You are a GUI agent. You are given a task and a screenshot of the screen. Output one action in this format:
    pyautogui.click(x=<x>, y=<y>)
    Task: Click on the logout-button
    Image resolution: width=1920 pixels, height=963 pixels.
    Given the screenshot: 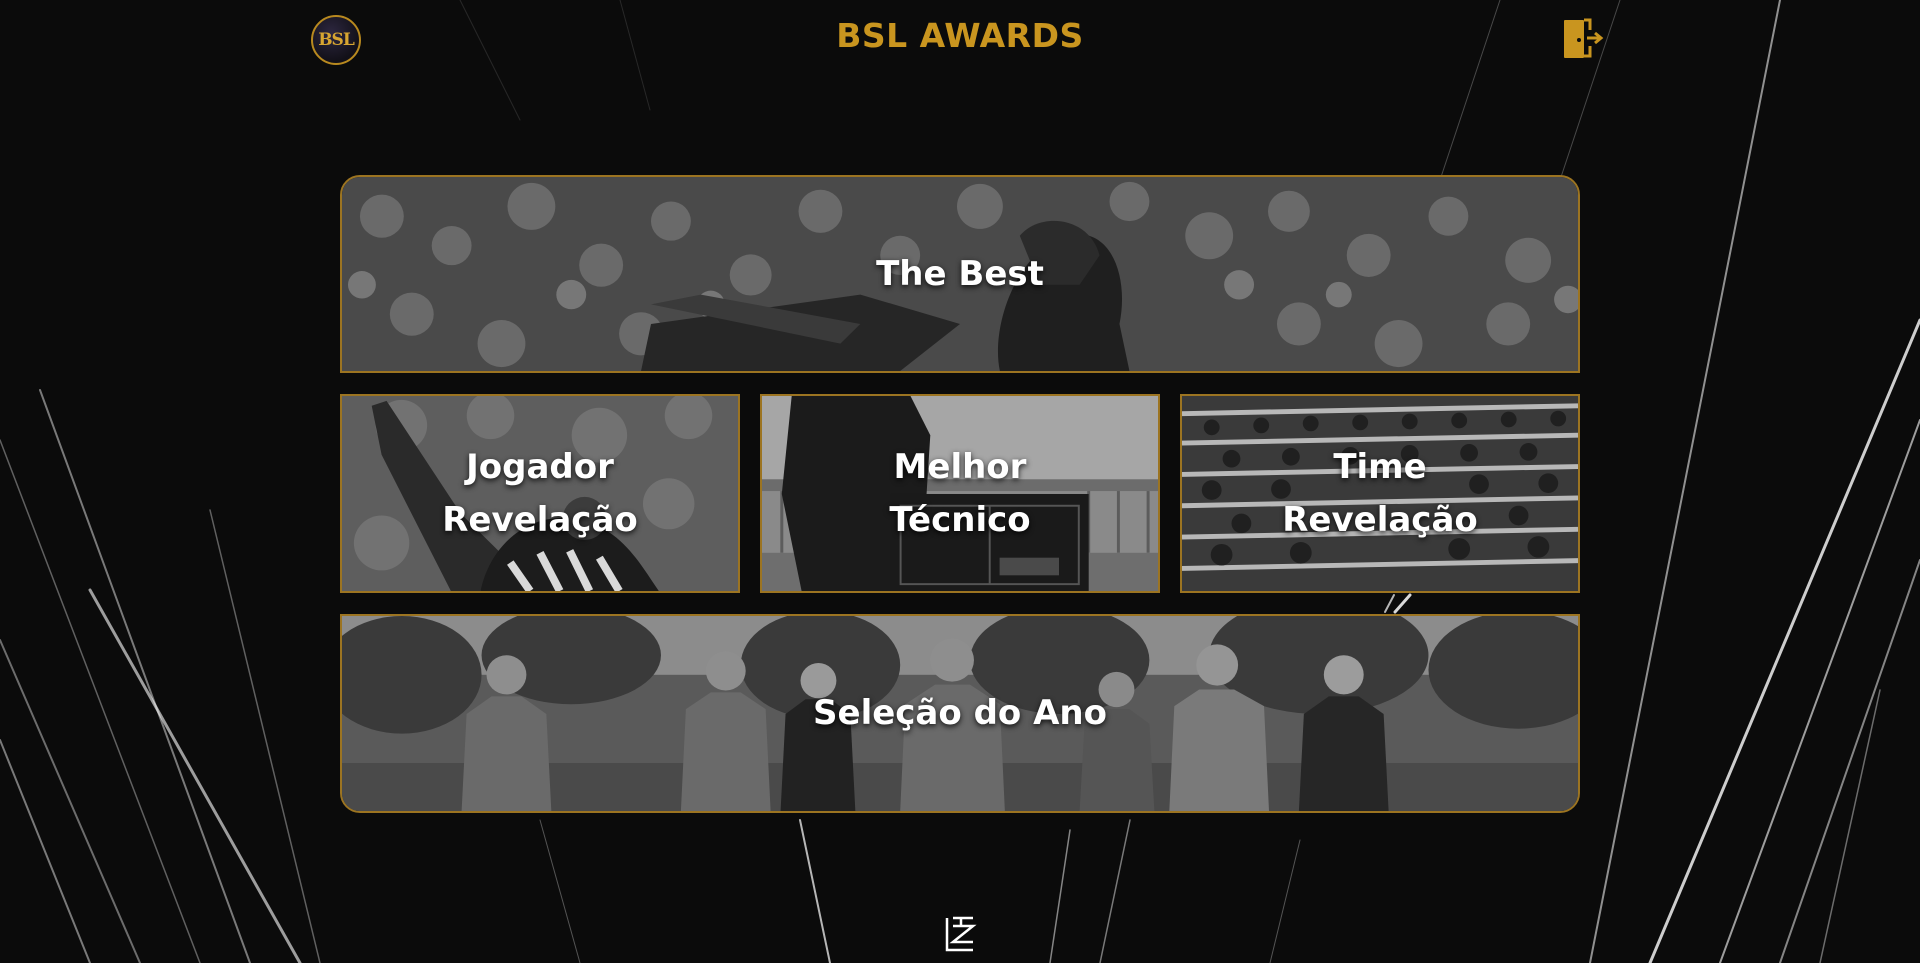 What is the action you would take?
    pyautogui.click(x=1583, y=39)
    